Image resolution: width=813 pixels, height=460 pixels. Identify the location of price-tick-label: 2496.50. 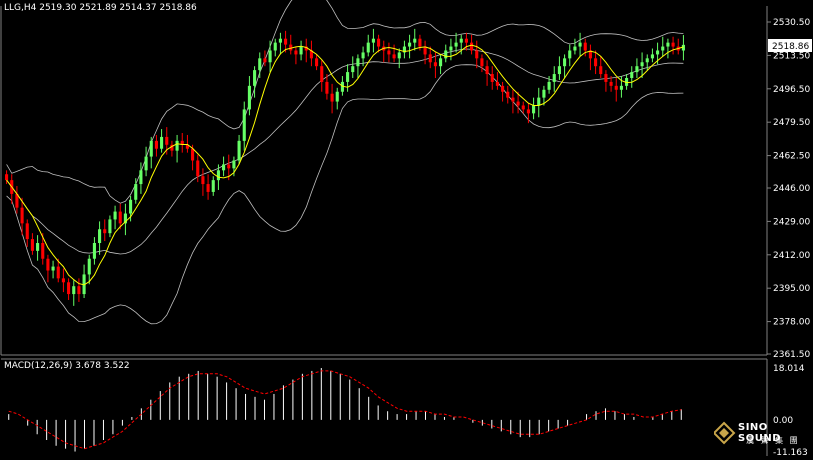
(791, 90).